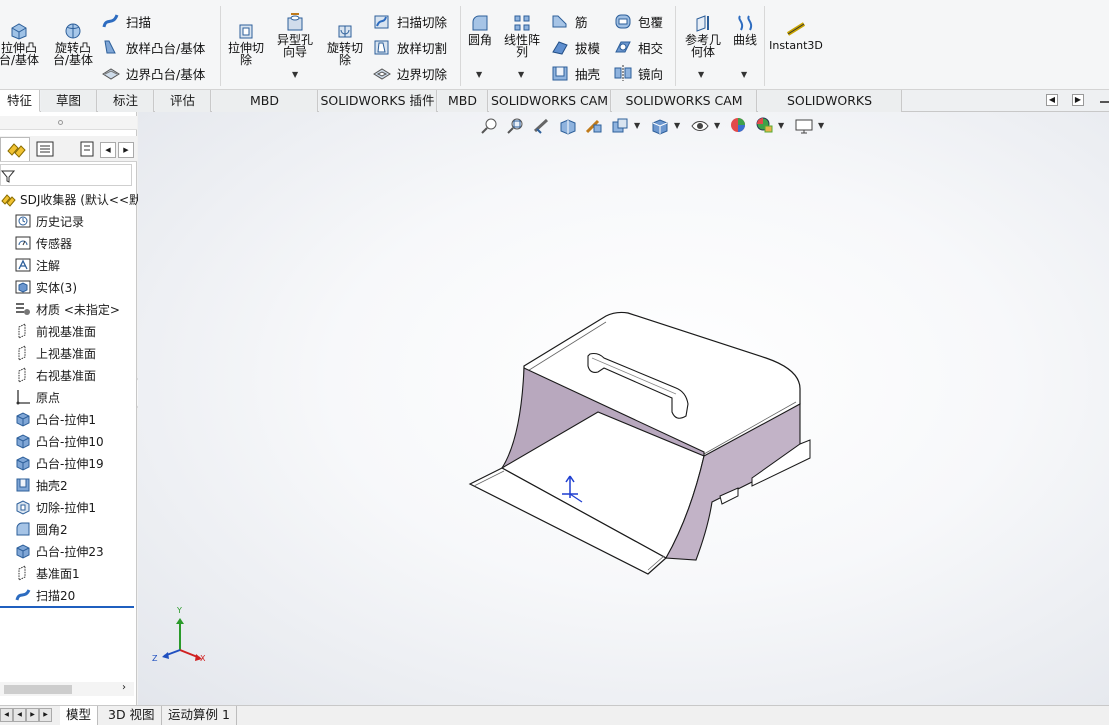 The width and height of the screenshot is (1109, 725). I want to click on hole-wizard-button: 异型孔 向导, so click(295, 35).